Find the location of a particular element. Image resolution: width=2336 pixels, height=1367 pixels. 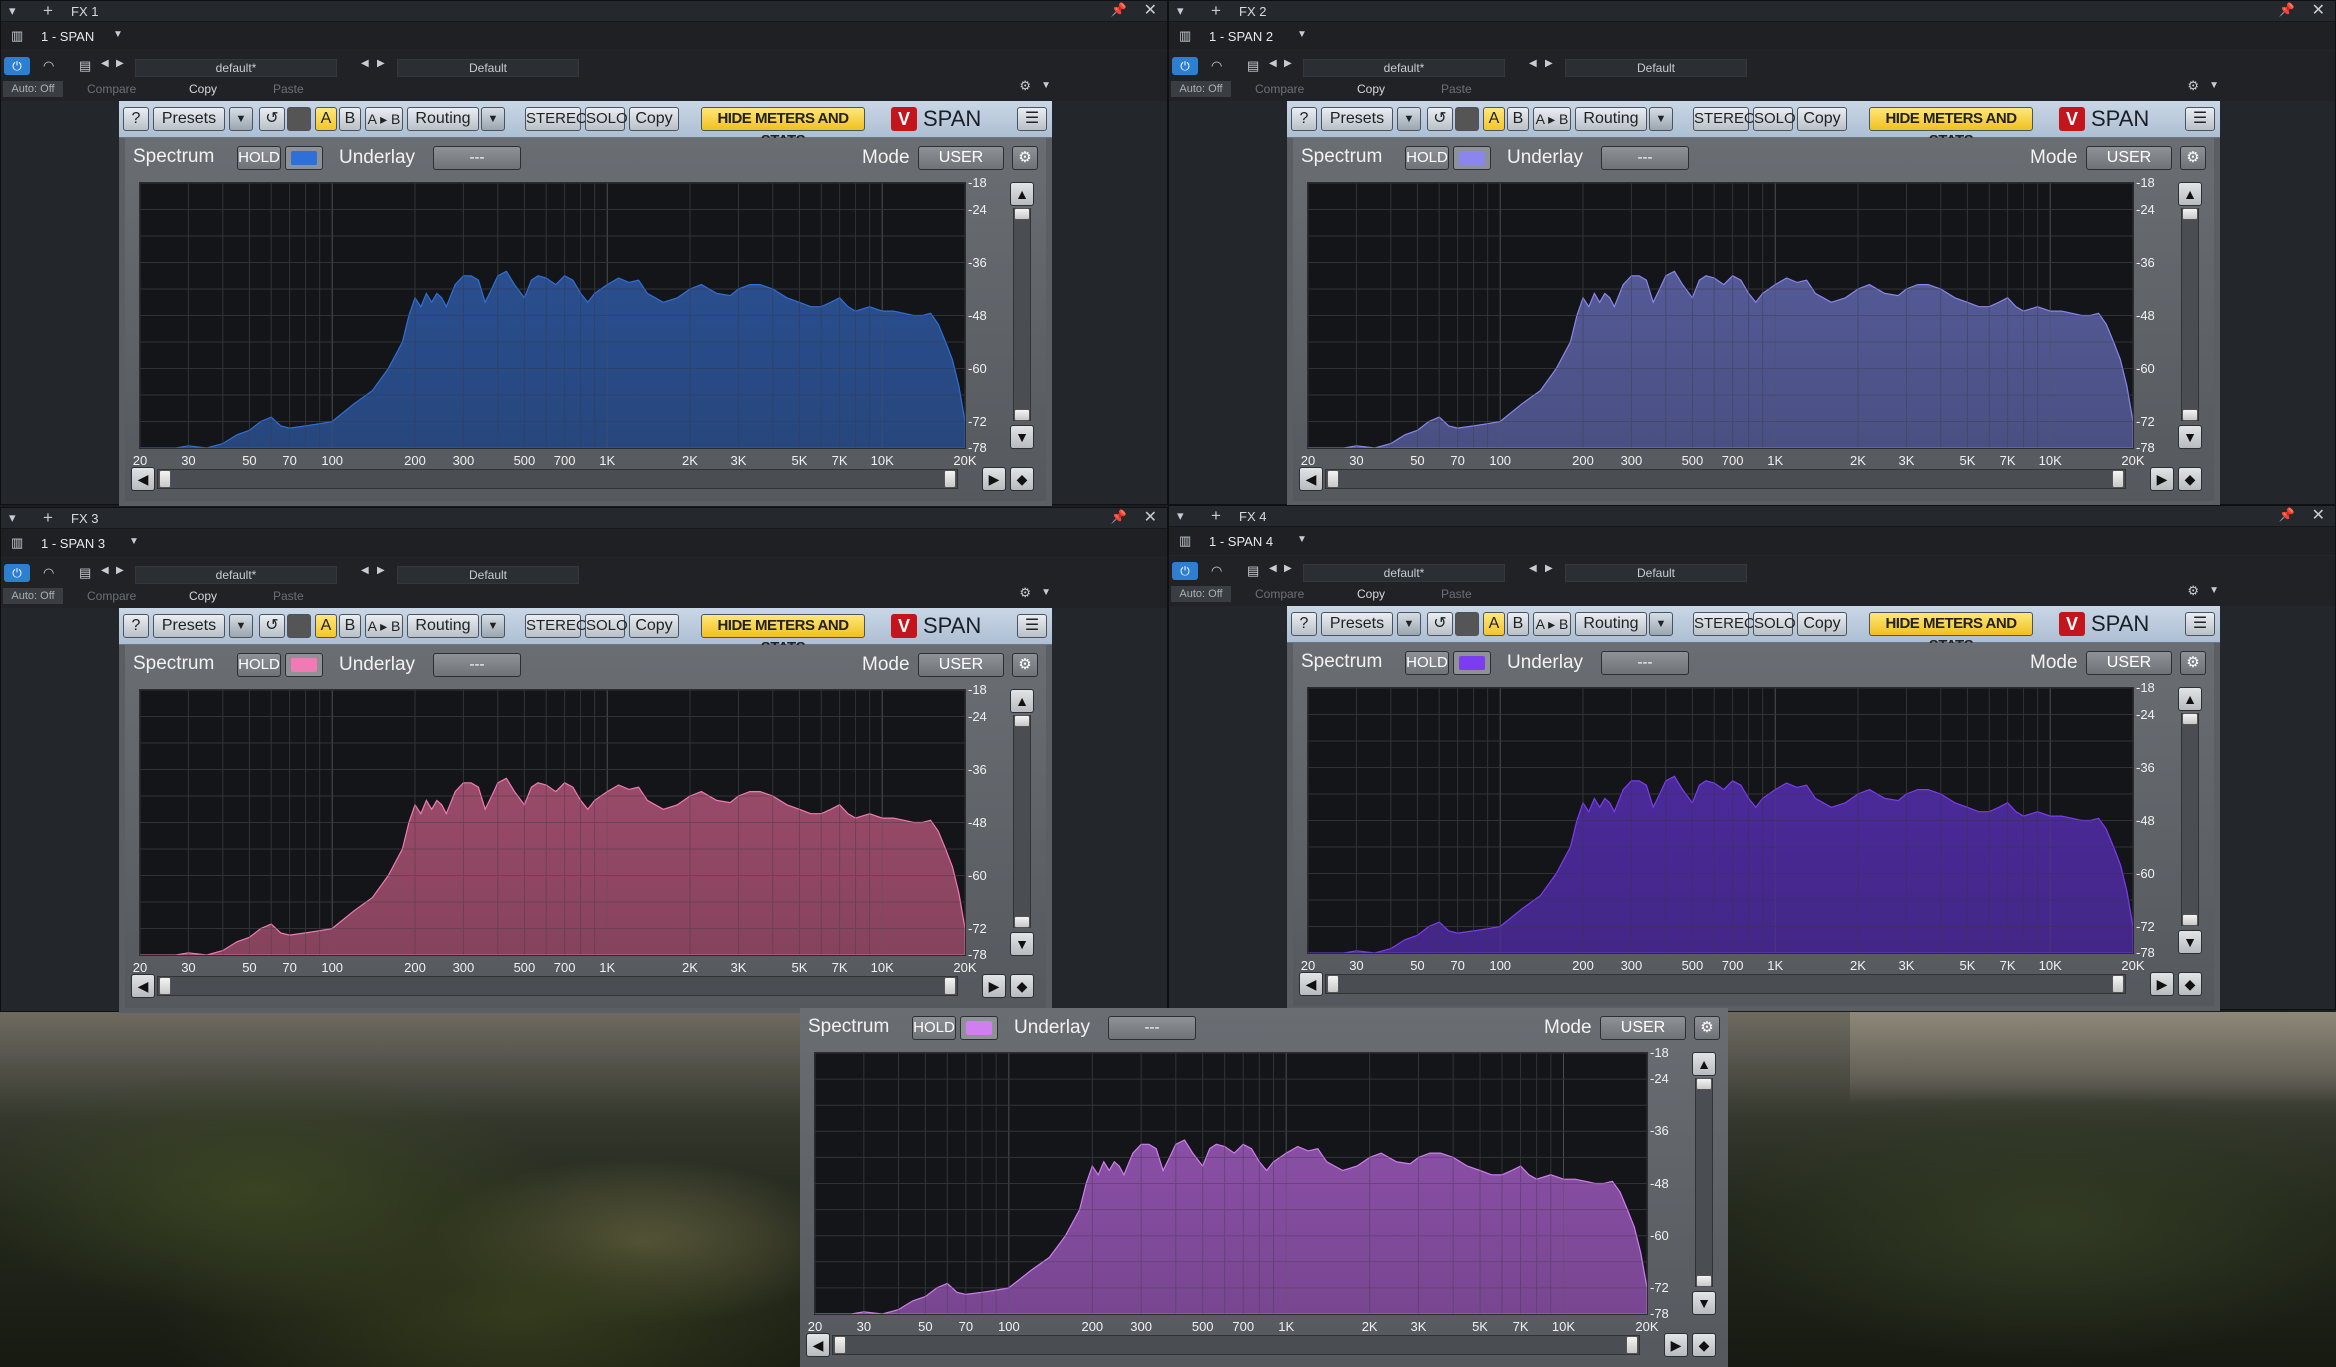

scroll-left-button: ◀ is located at coordinates (1311, 479).